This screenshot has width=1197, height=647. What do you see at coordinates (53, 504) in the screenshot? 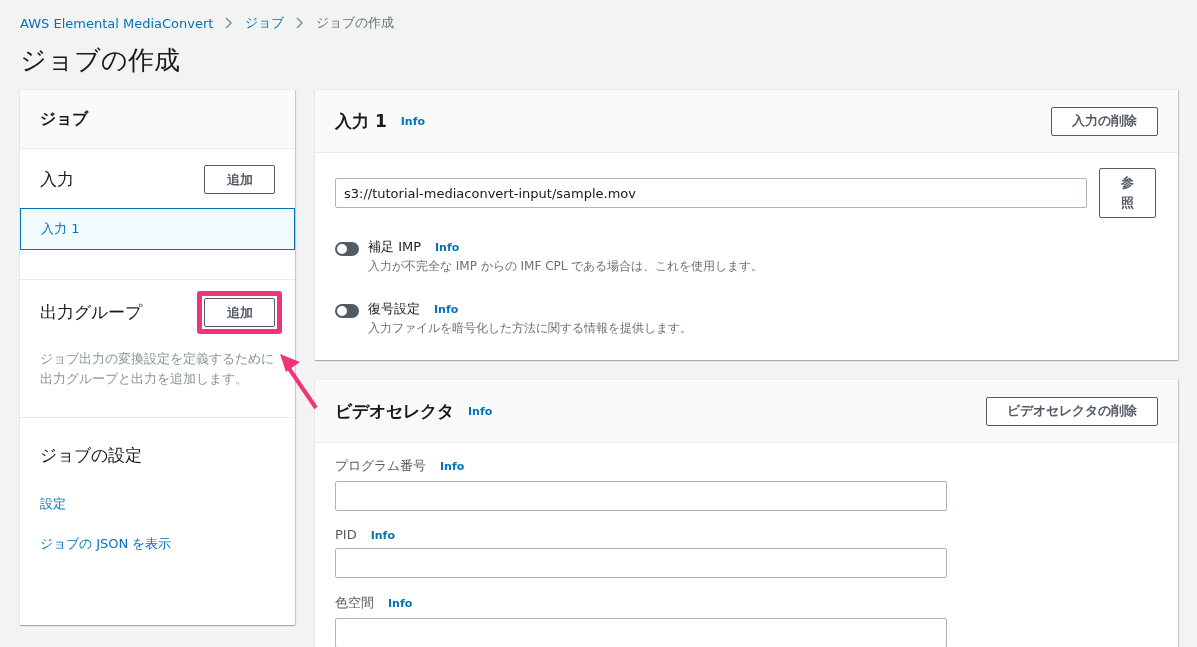
I see `settings-link: 設定` at bounding box center [53, 504].